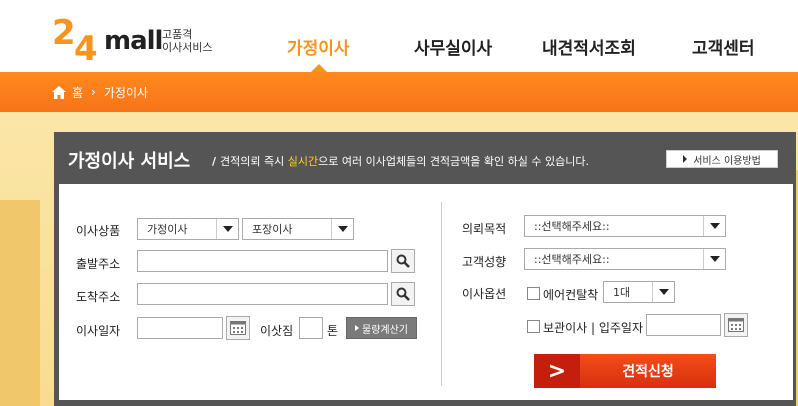  I want to click on move-type-select: 가정이사, so click(188, 229).